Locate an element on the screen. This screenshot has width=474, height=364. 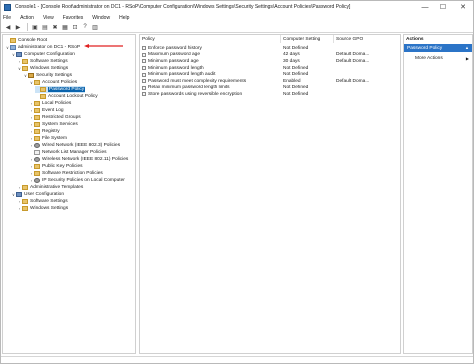
column-header-source-gpo: Source GPO is located at coordinates (367, 39).